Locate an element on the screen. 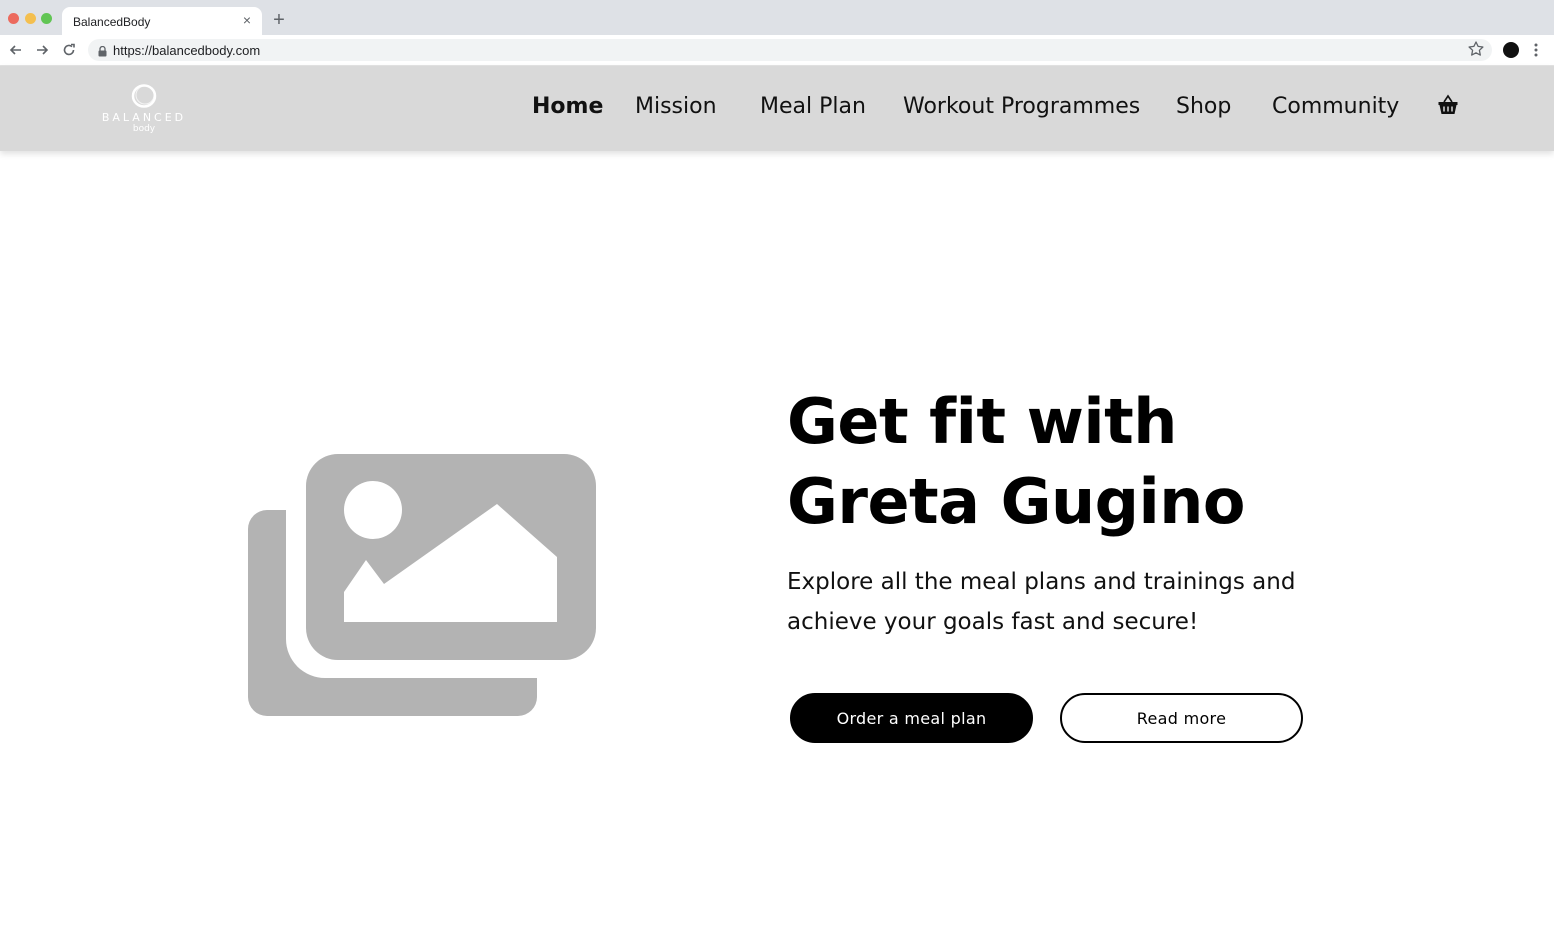  profile-avatar is located at coordinates (1511, 50).